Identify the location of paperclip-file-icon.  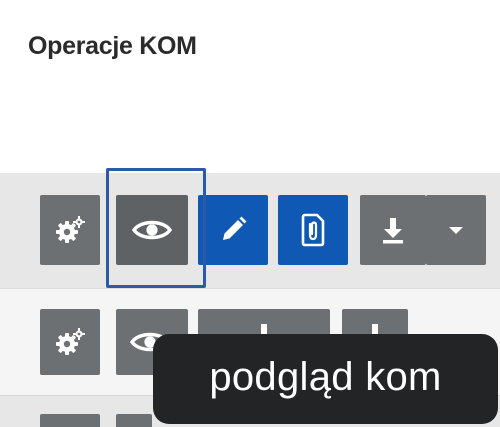
(313, 230).